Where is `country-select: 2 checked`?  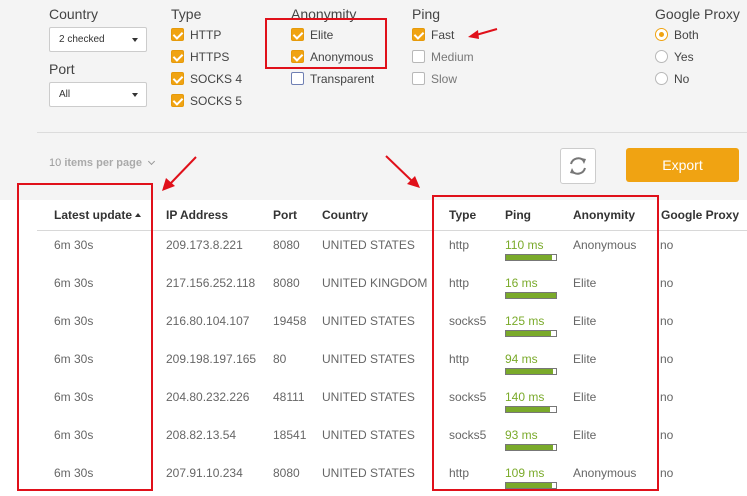
country-select: 2 checked is located at coordinates (98, 39).